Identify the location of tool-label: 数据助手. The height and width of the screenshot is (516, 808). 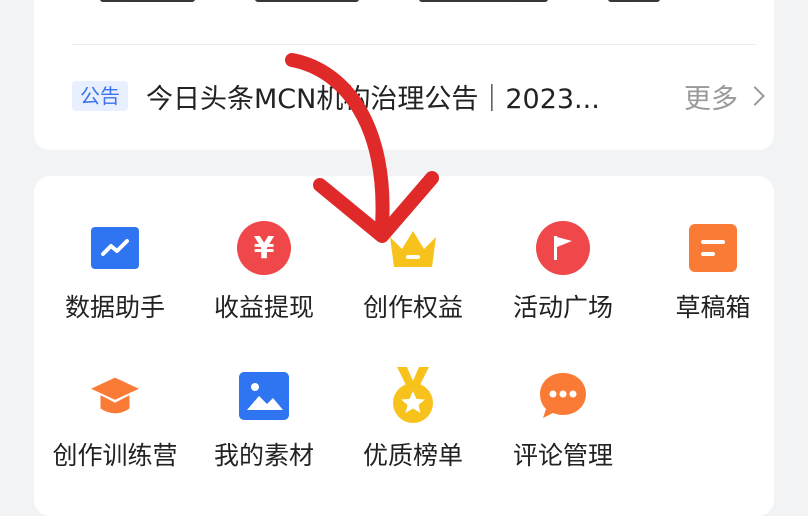
(114, 307).